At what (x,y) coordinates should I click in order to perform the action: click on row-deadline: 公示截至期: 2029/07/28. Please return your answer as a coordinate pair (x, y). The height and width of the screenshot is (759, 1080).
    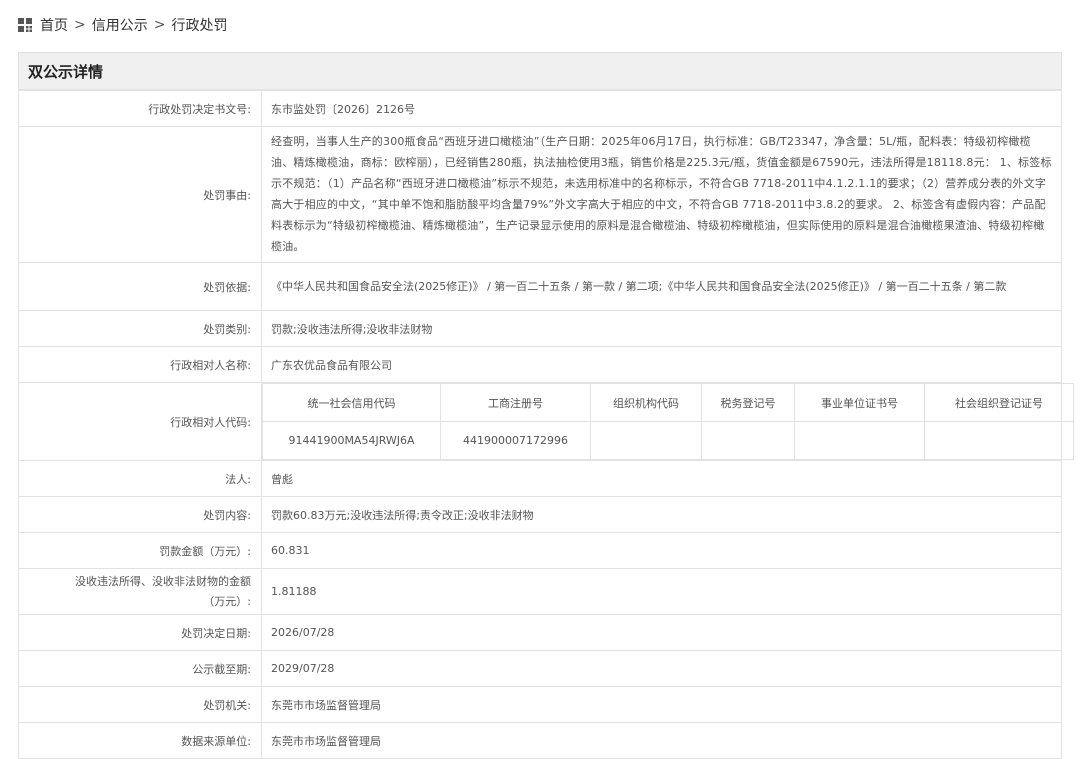
    Looking at the image, I should click on (540, 668).